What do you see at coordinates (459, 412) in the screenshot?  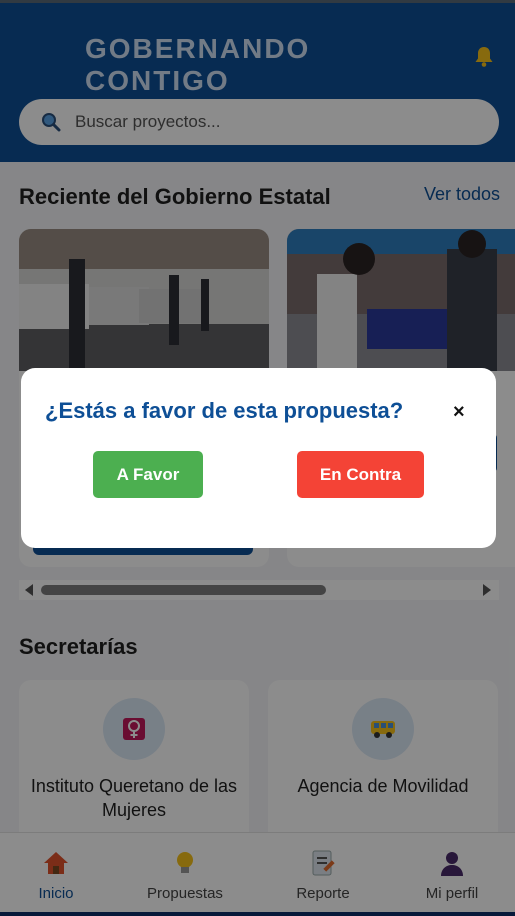 I see `close-icon: ×` at bounding box center [459, 412].